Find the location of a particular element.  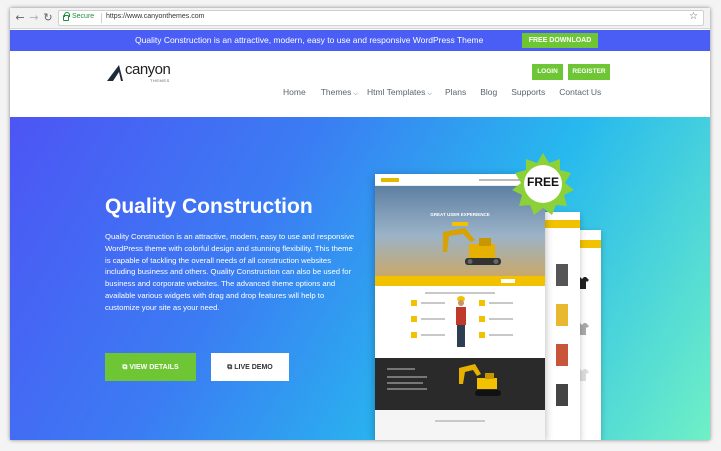

menu-item-blog: Blog is located at coordinates (488, 94).